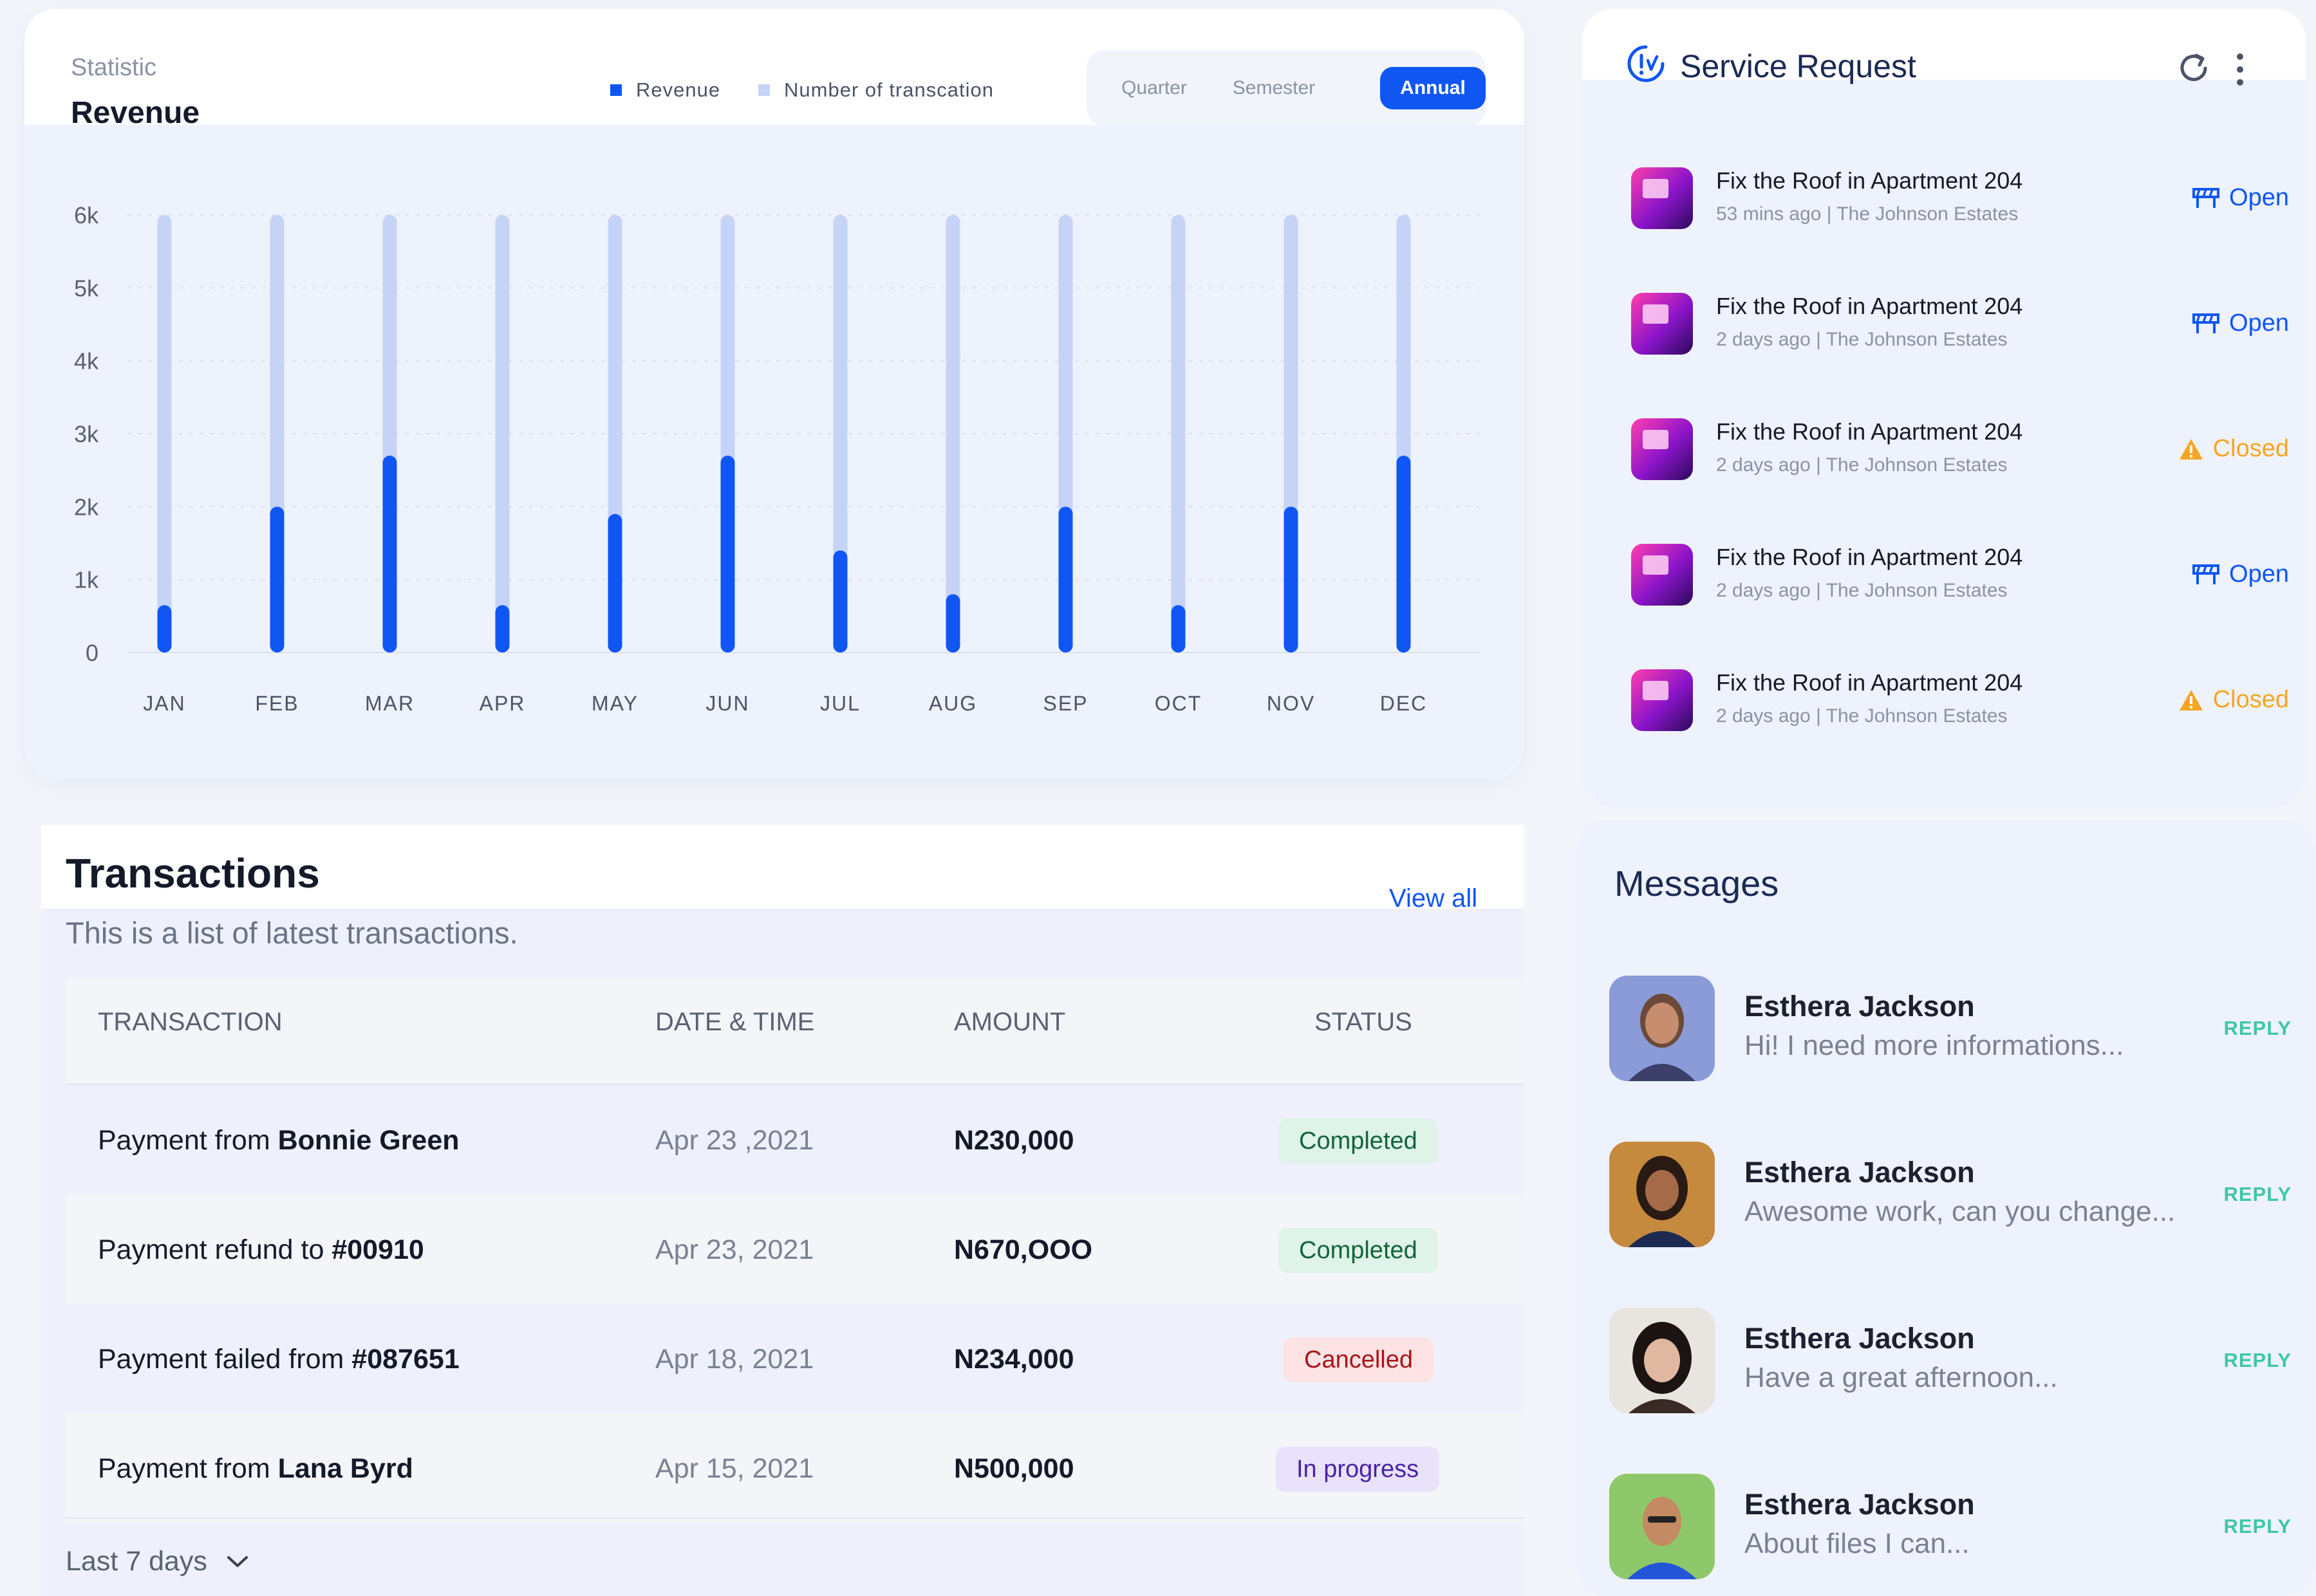 Image resolution: width=2316 pixels, height=1596 pixels. Describe the element at coordinates (92, 653) in the screenshot. I see `y-tick-label: 0` at that location.